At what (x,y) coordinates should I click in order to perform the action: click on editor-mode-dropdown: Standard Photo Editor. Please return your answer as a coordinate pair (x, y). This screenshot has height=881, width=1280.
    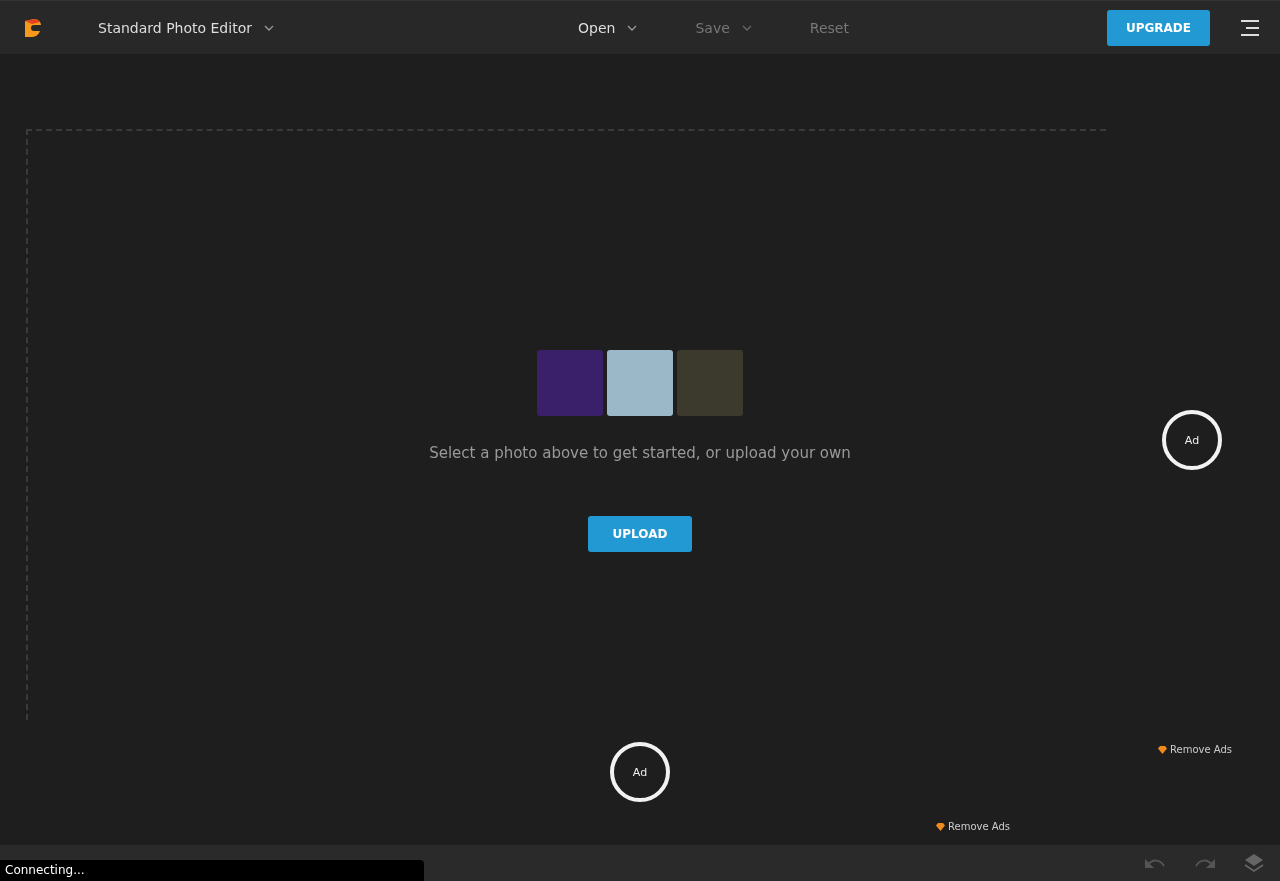
    Looking at the image, I should click on (186, 27).